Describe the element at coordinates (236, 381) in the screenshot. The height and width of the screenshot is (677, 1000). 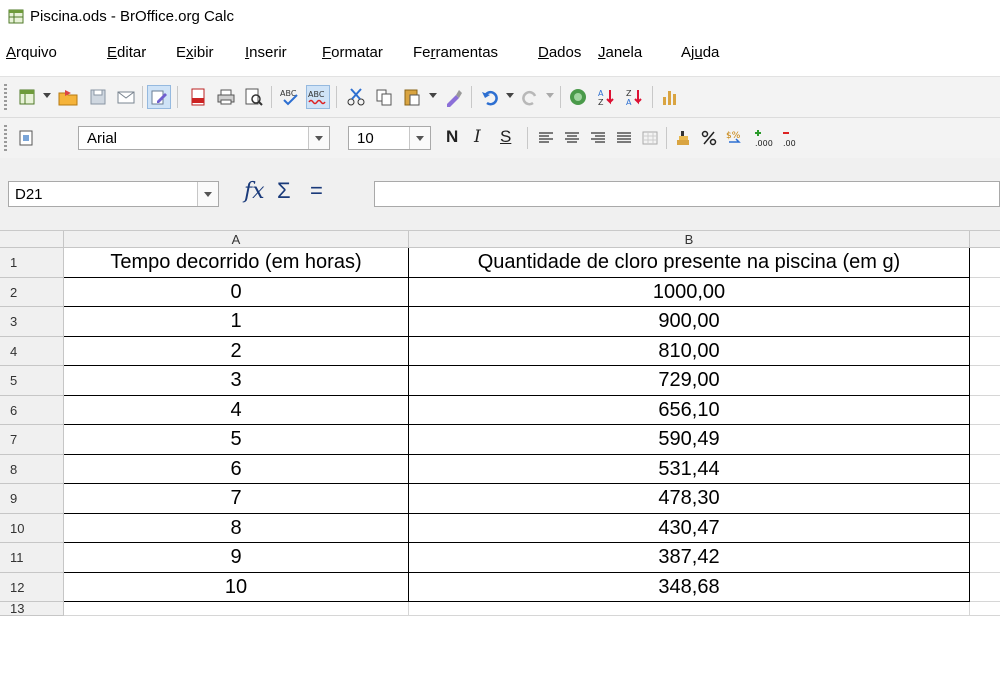
I see `cell-a: 3` at that location.